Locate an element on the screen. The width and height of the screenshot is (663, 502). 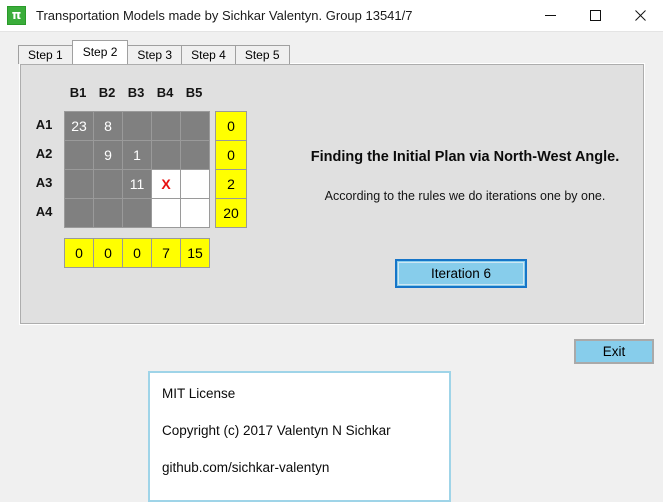
tab-step-1: Step 1 is located at coordinates (45, 54).